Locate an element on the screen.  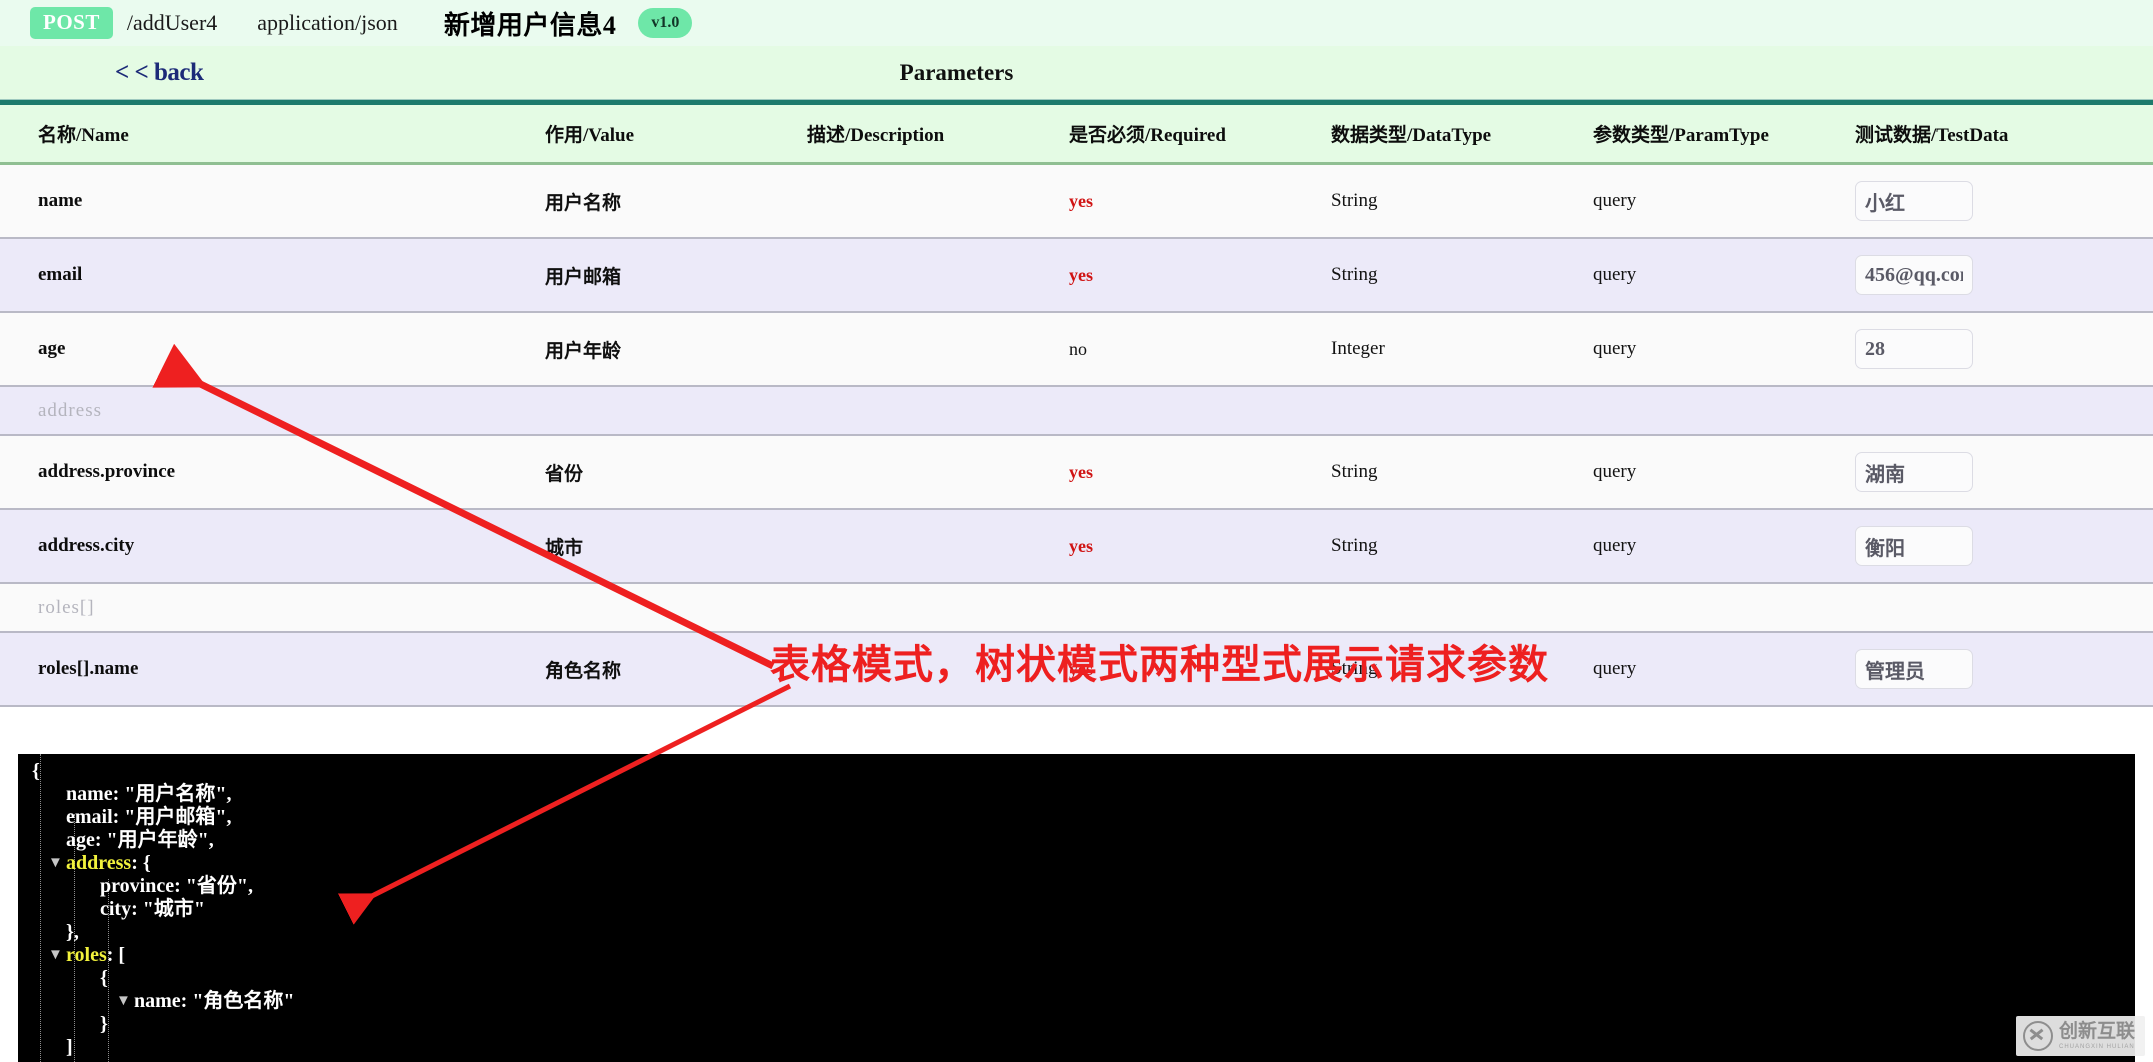
json-line-text: : [ is located at coordinates (116, 955).